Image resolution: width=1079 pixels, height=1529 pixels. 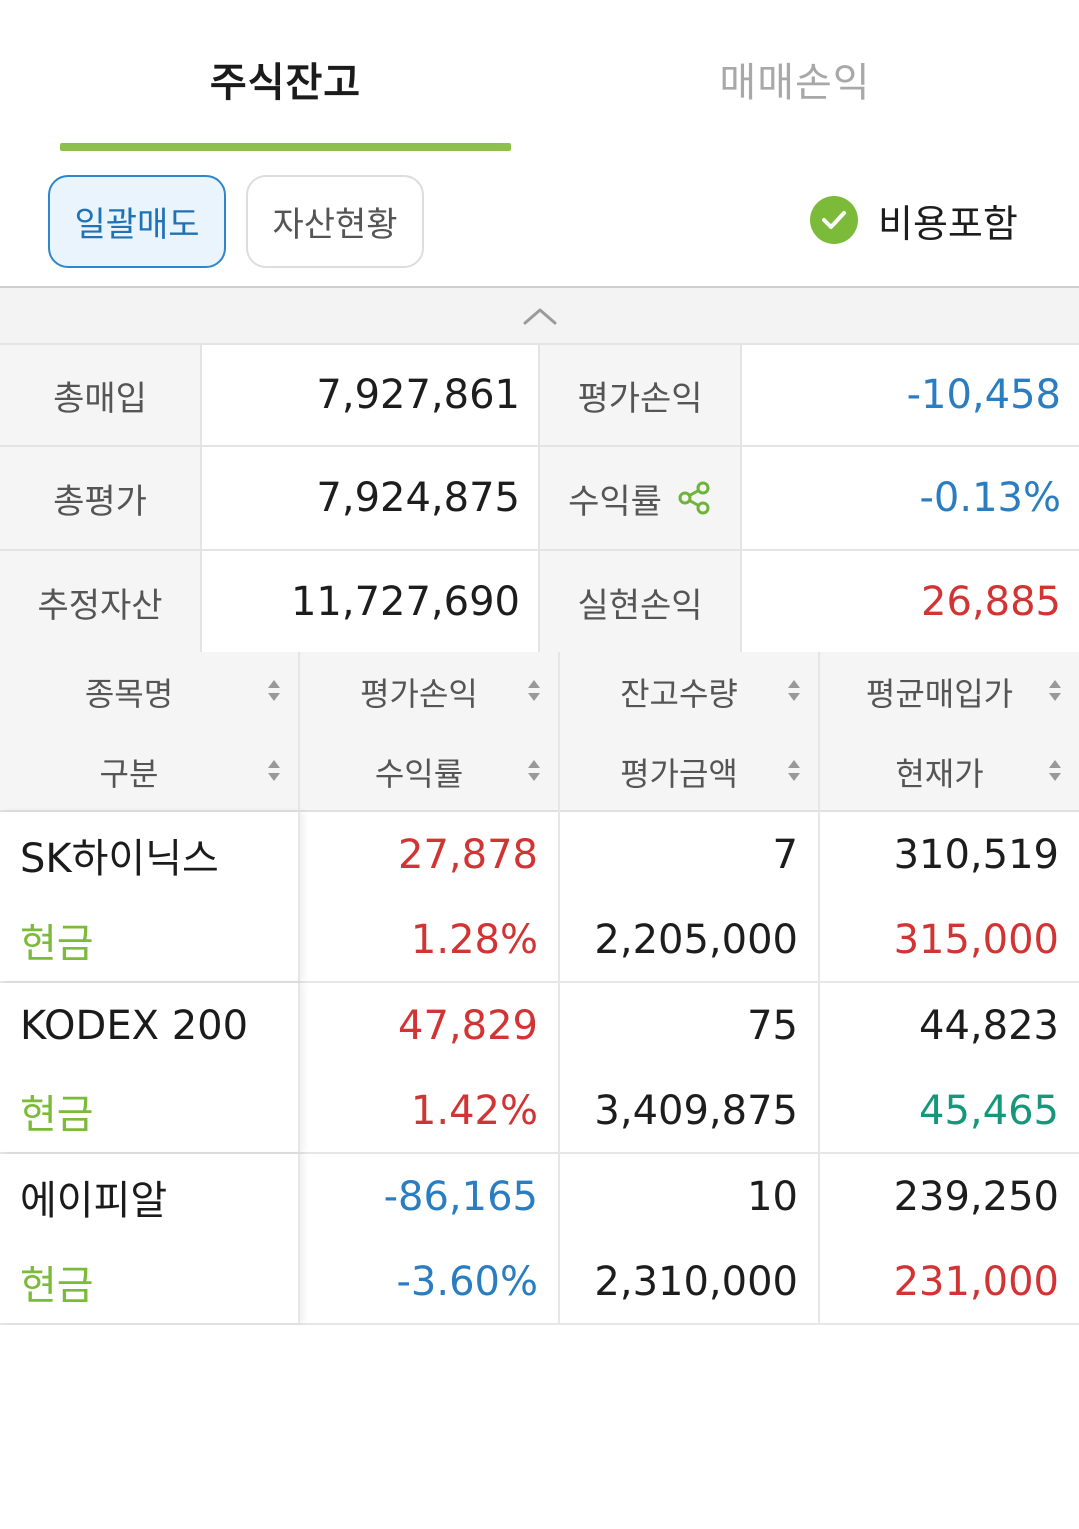 I want to click on stock-name-cell: 에이피알 현금, so click(x=150, y=1238).